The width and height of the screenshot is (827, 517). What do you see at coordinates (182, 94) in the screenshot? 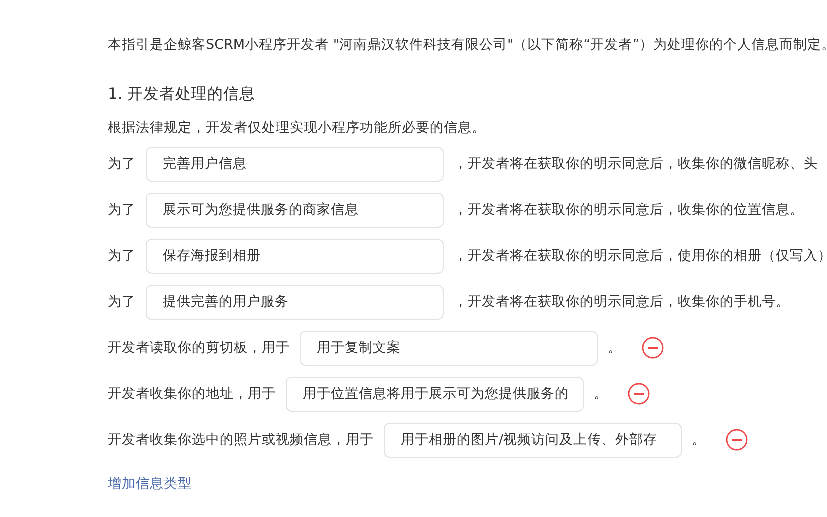
I see `section-heading: 1. 开发者处理的信息` at bounding box center [182, 94].